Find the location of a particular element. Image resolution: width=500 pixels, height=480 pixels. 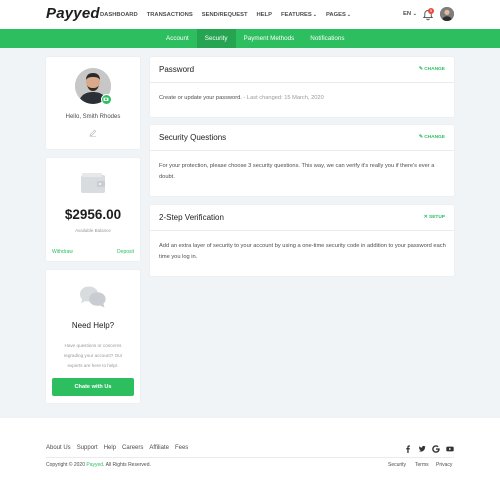

profile-card: Hello, Smith Rhodes is located at coordinates (93, 103).